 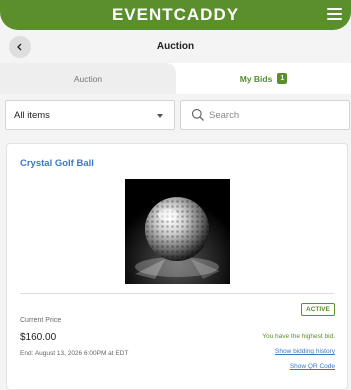 I want to click on show-bidding-history-link: Show bidding history, so click(x=305, y=351).